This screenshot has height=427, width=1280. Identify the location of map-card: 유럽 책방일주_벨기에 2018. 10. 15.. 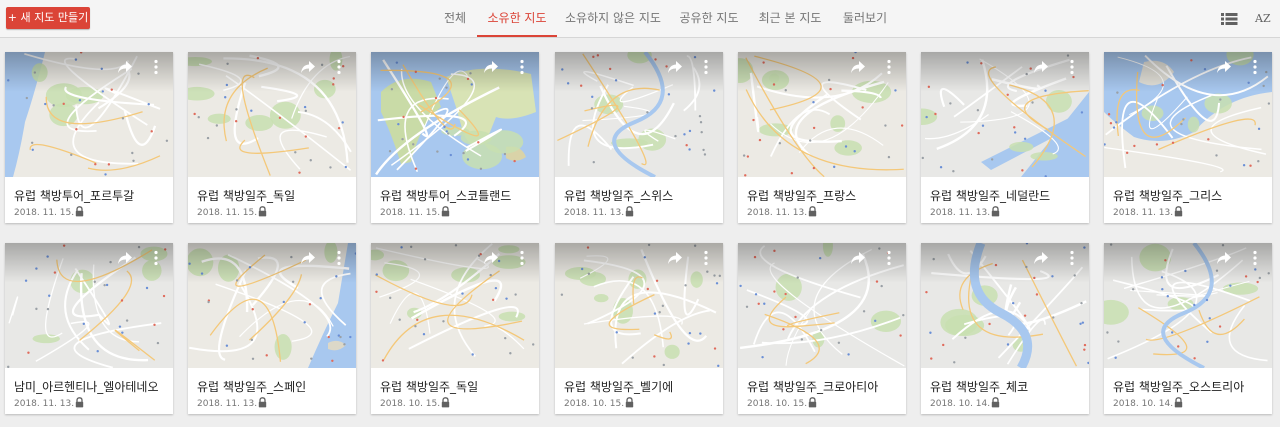
(639, 328).